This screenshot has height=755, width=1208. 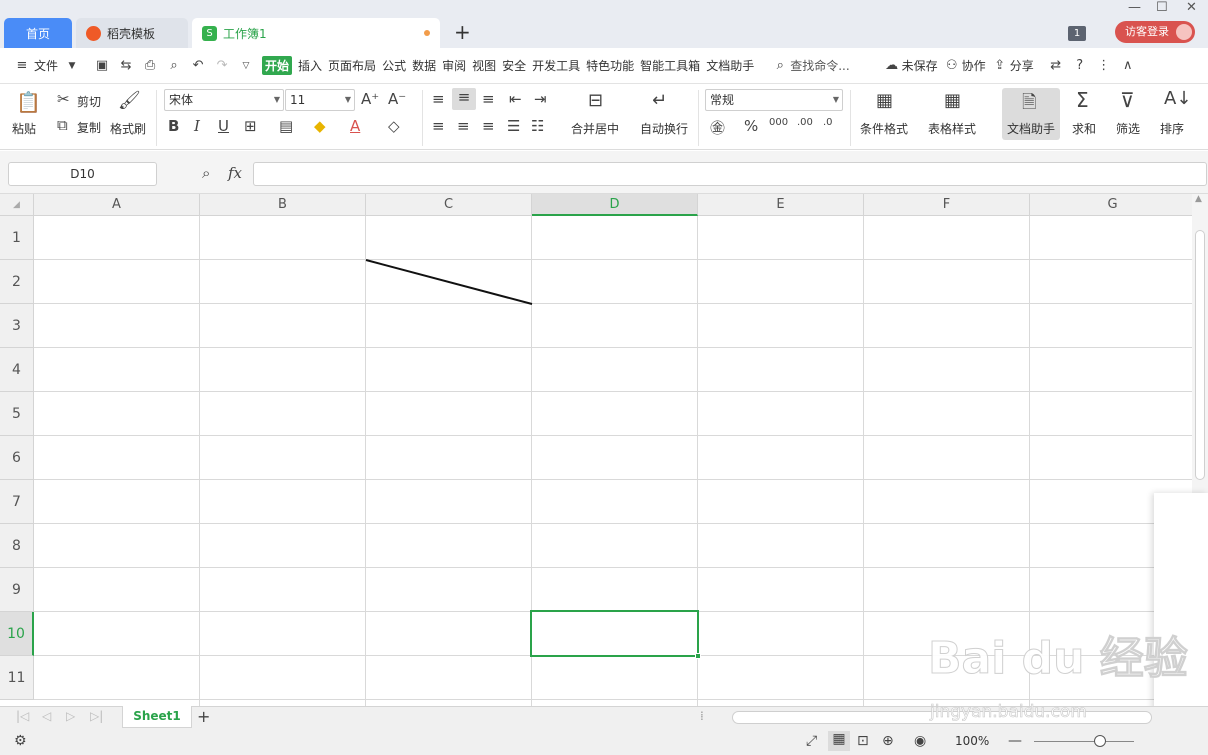 What do you see at coordinates (670, 65) in the screenshot?
I see `menu-smart-toolbox: 智能工具箱` at bounding box center [670, 65].